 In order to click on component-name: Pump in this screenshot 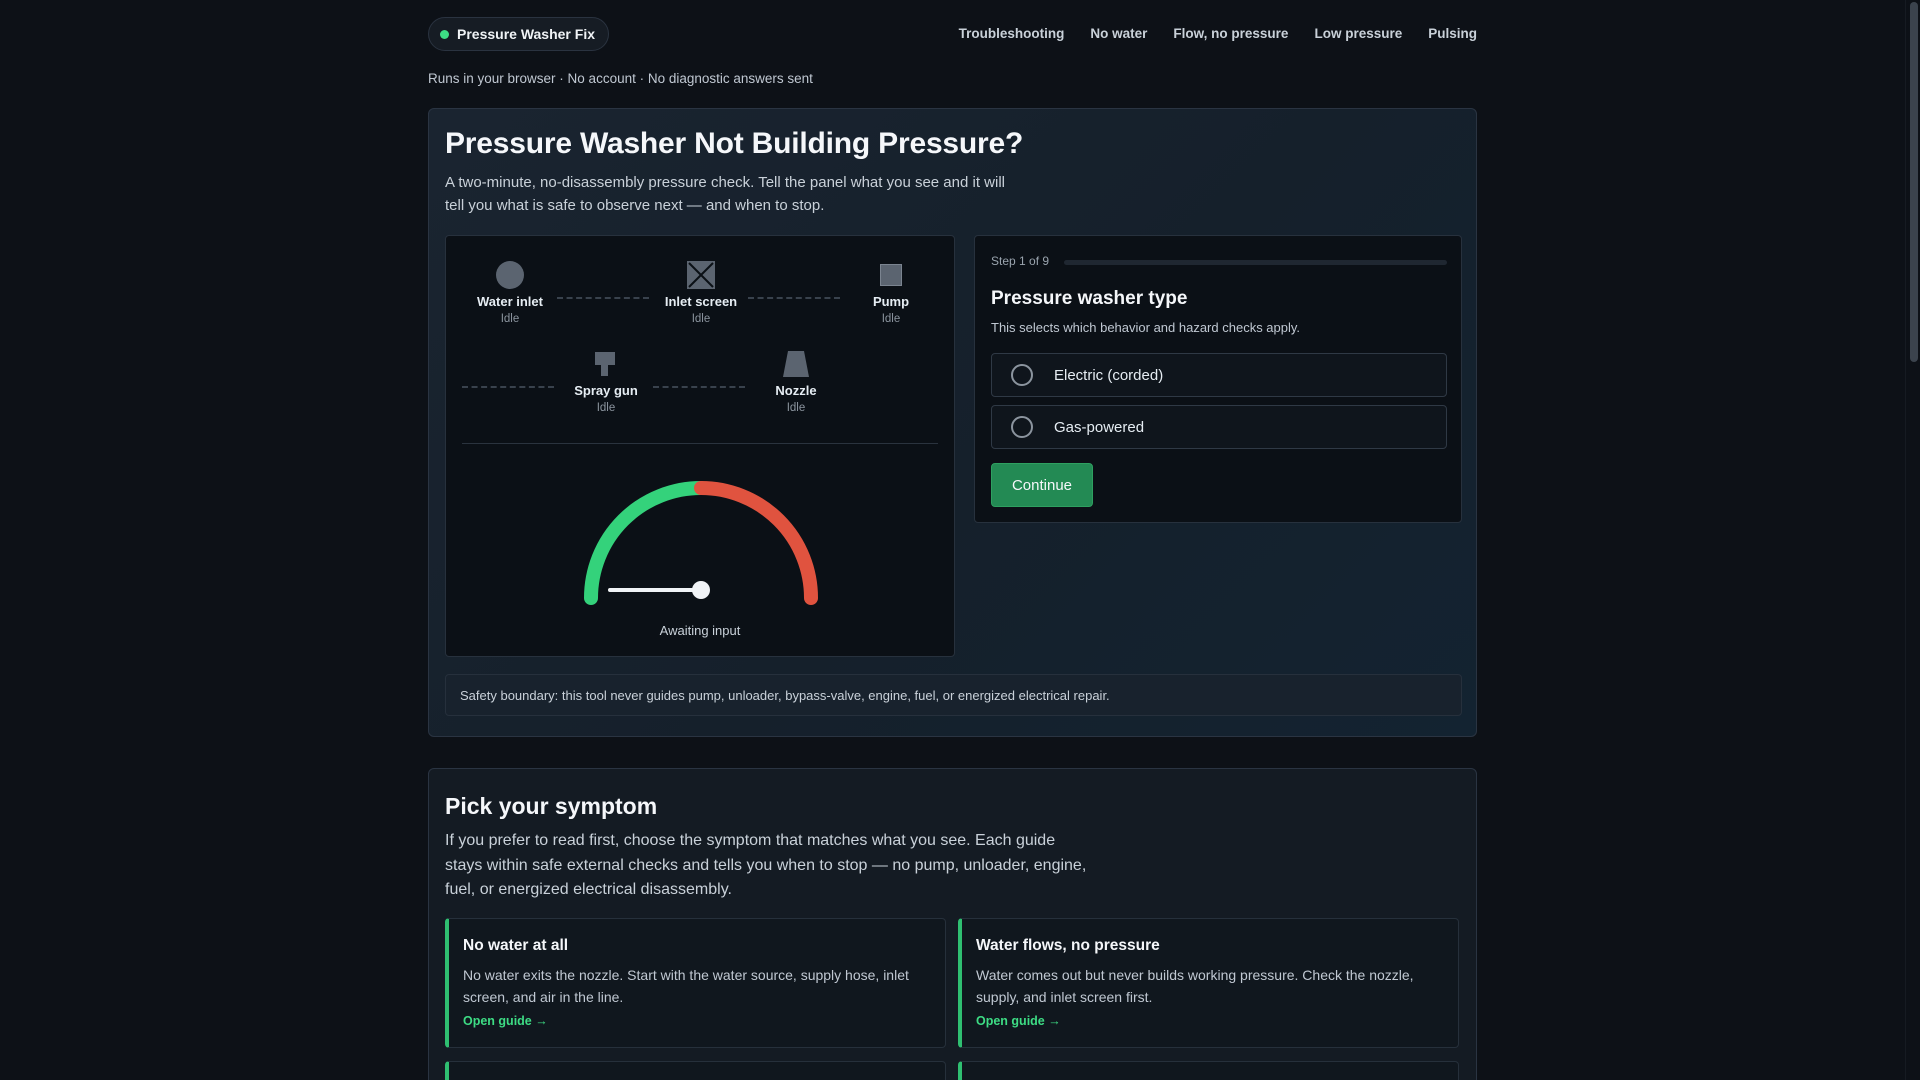, I will do `click(891, 301)`.